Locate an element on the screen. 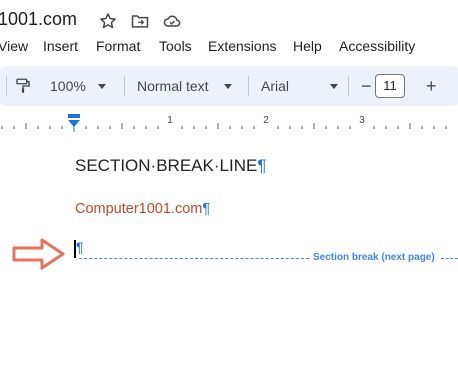 This screenshot has height=366, width=458. document-title: 1001.com is located at coordinates (38, 19).